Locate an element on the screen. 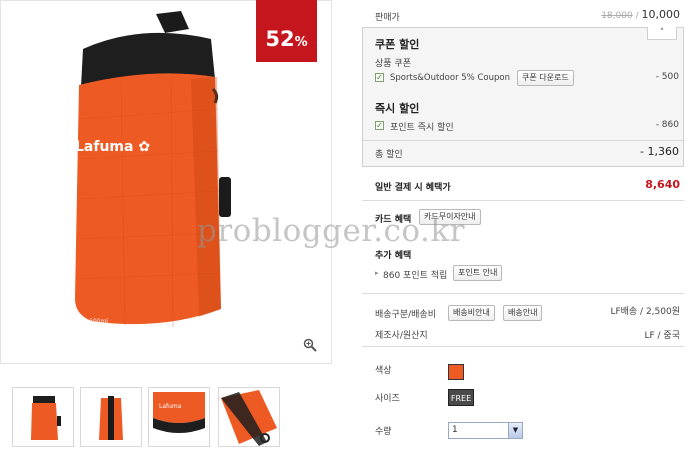  color-swatch-orange is located at coordinates (456, 372).